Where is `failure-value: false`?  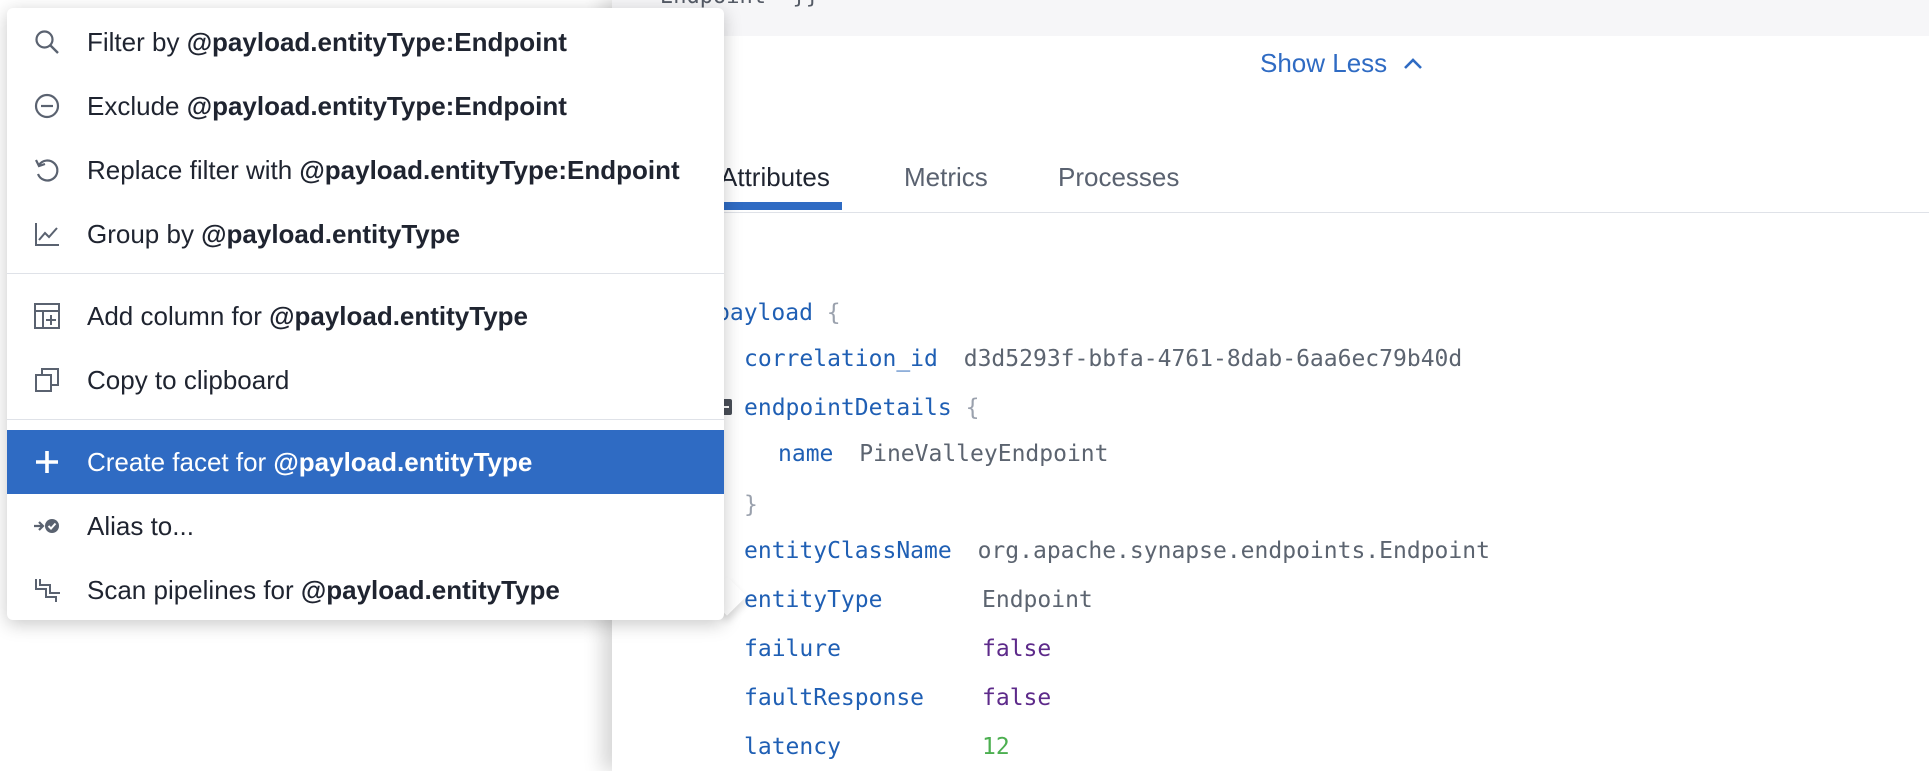 failure-value: false is located at coordinates (1016, 649).